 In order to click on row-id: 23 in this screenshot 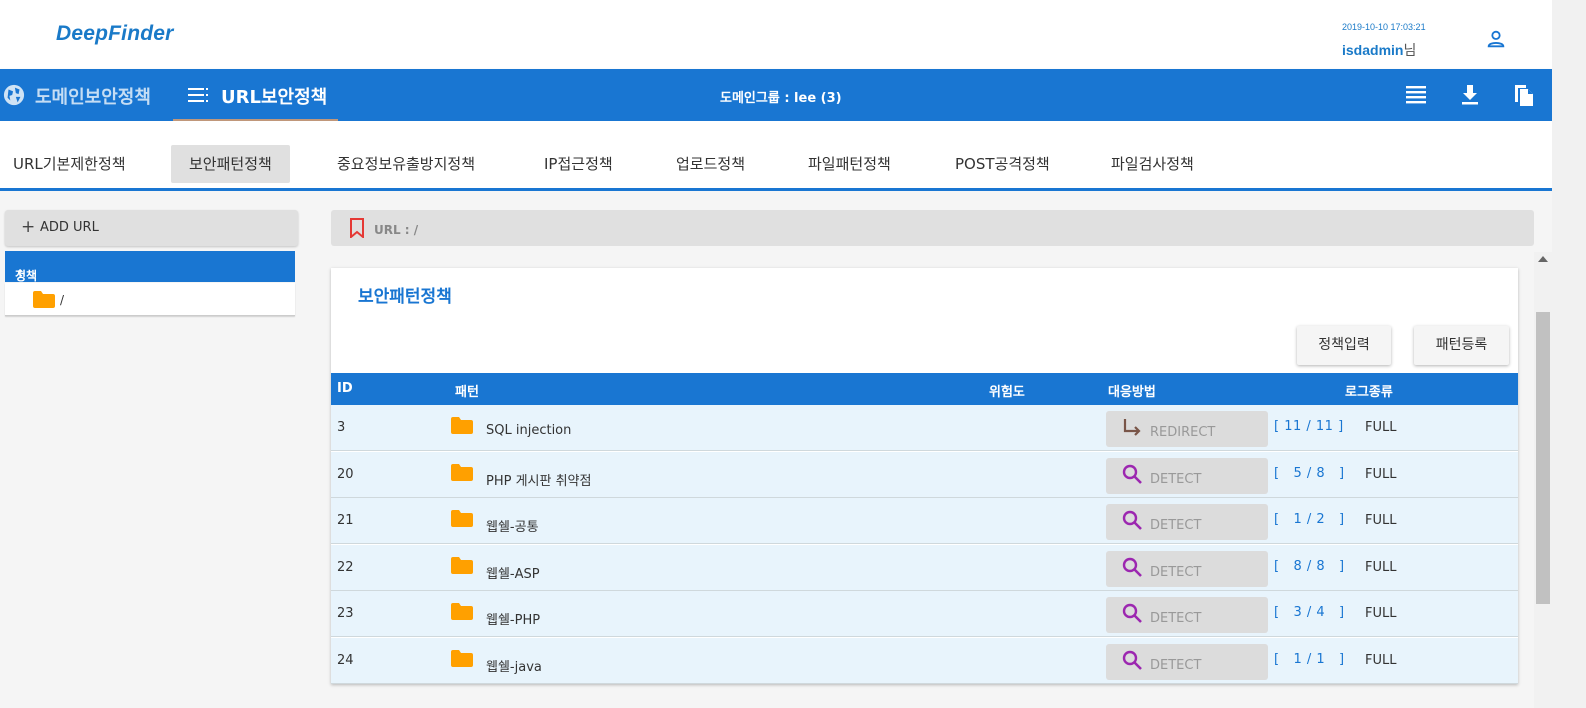, I will do `click(345, 613)`.